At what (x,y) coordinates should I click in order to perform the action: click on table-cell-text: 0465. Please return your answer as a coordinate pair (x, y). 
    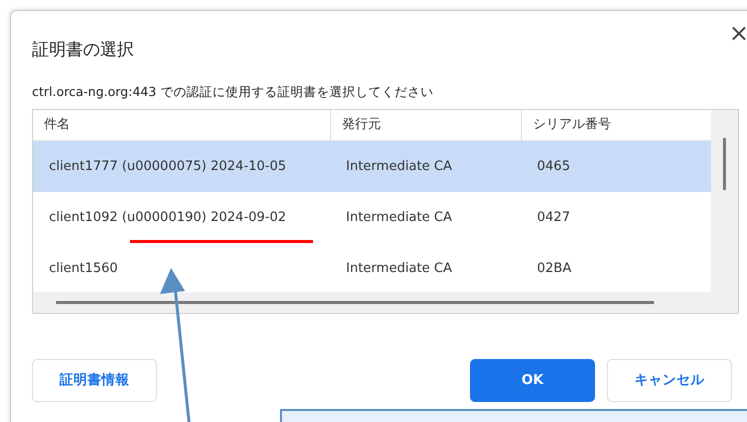
    Looking at the image, I should click on (554, 167).